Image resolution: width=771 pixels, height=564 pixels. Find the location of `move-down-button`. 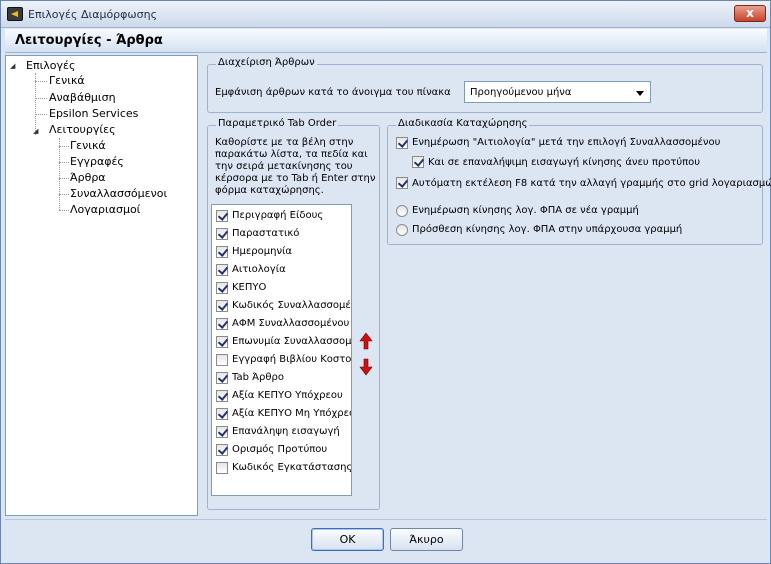

move-down-button is located at coordinates (366, 368).